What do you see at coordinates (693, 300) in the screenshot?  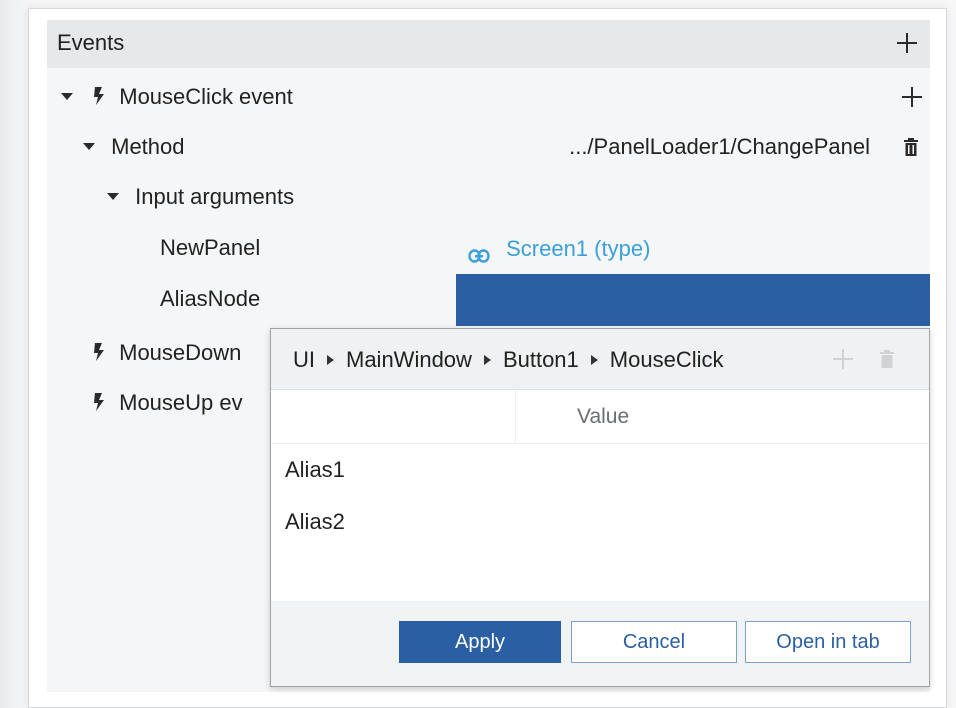 I see `aliasnode-value-cell` at bounding box center [693, 300].